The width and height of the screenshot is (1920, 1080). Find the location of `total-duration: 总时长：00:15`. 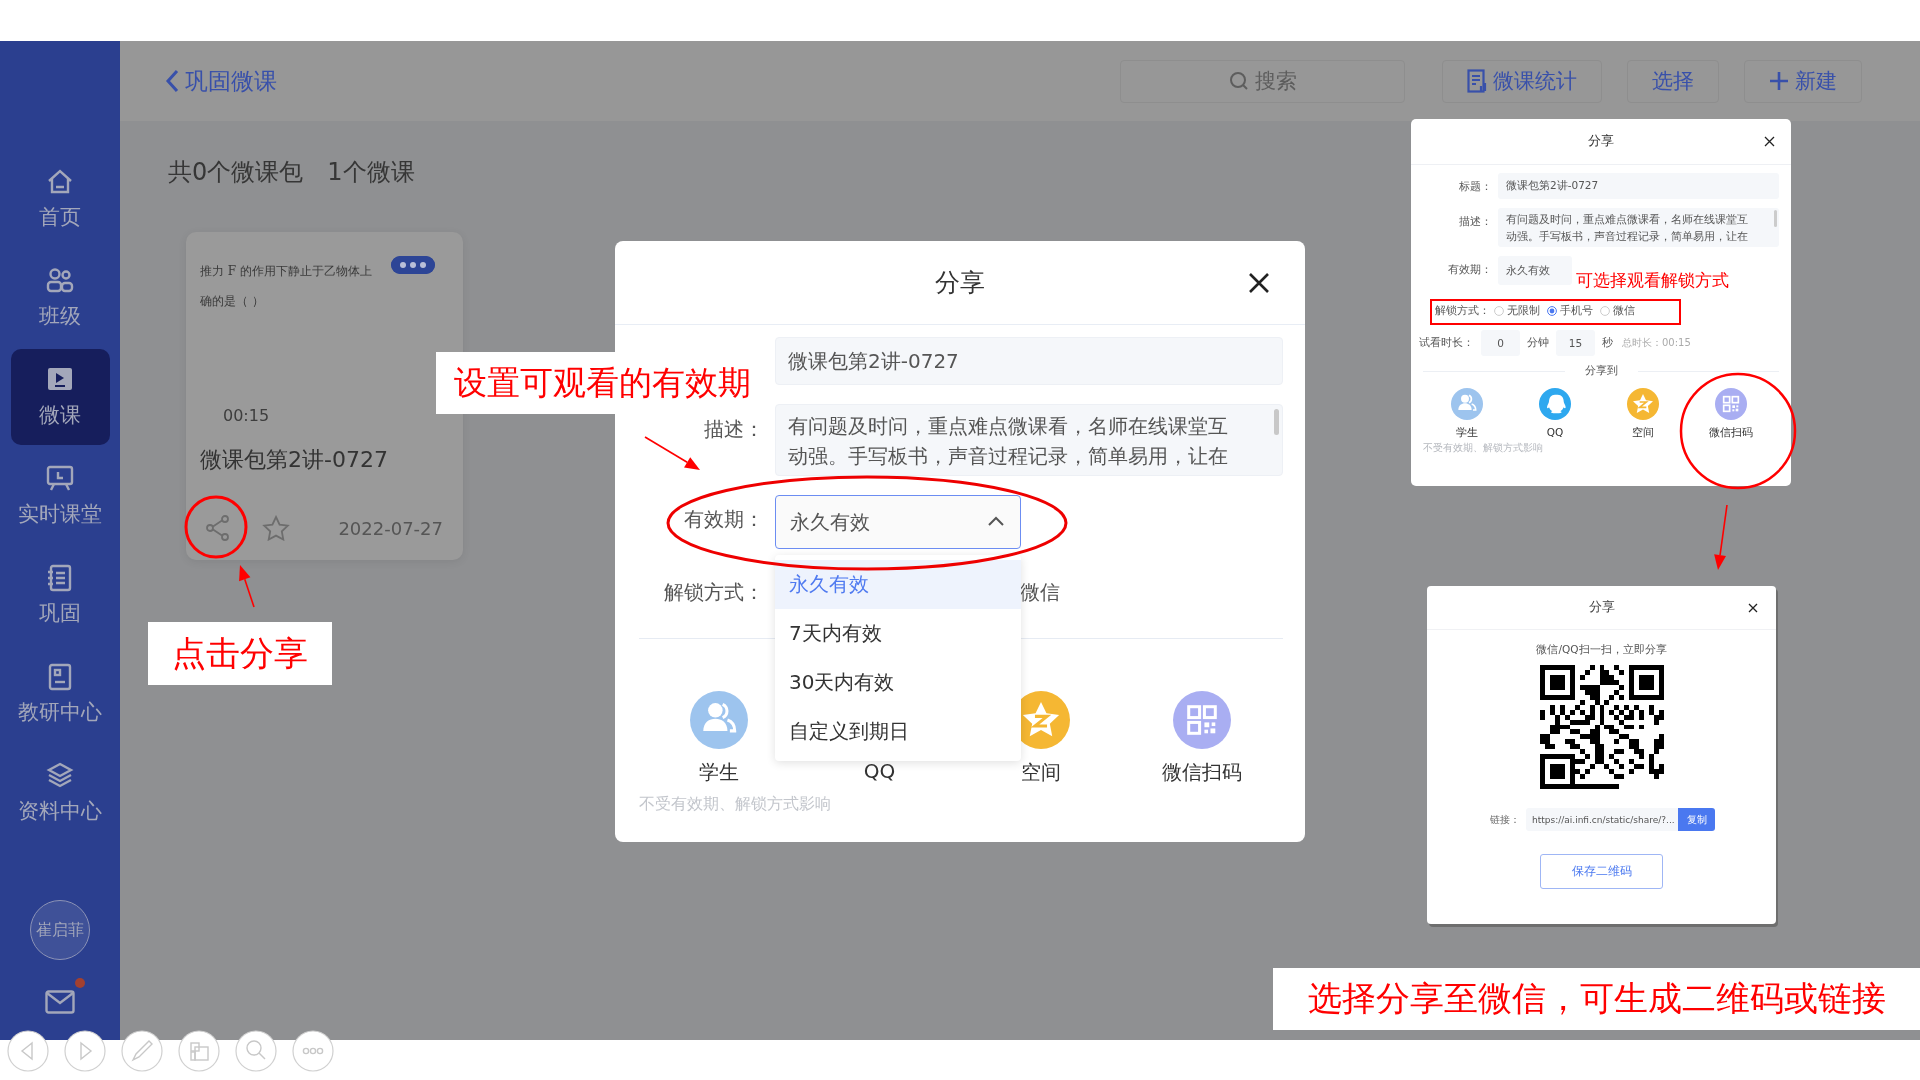

total-duration: 总时长：00:15 is located at coordinates (1656, 343).